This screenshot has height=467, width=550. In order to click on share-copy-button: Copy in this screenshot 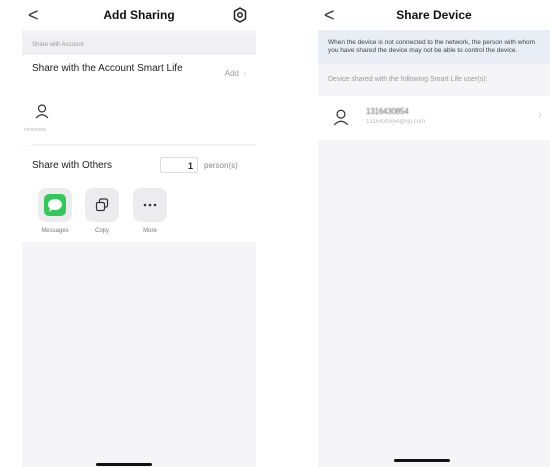, I will do `click(102, 211)`.